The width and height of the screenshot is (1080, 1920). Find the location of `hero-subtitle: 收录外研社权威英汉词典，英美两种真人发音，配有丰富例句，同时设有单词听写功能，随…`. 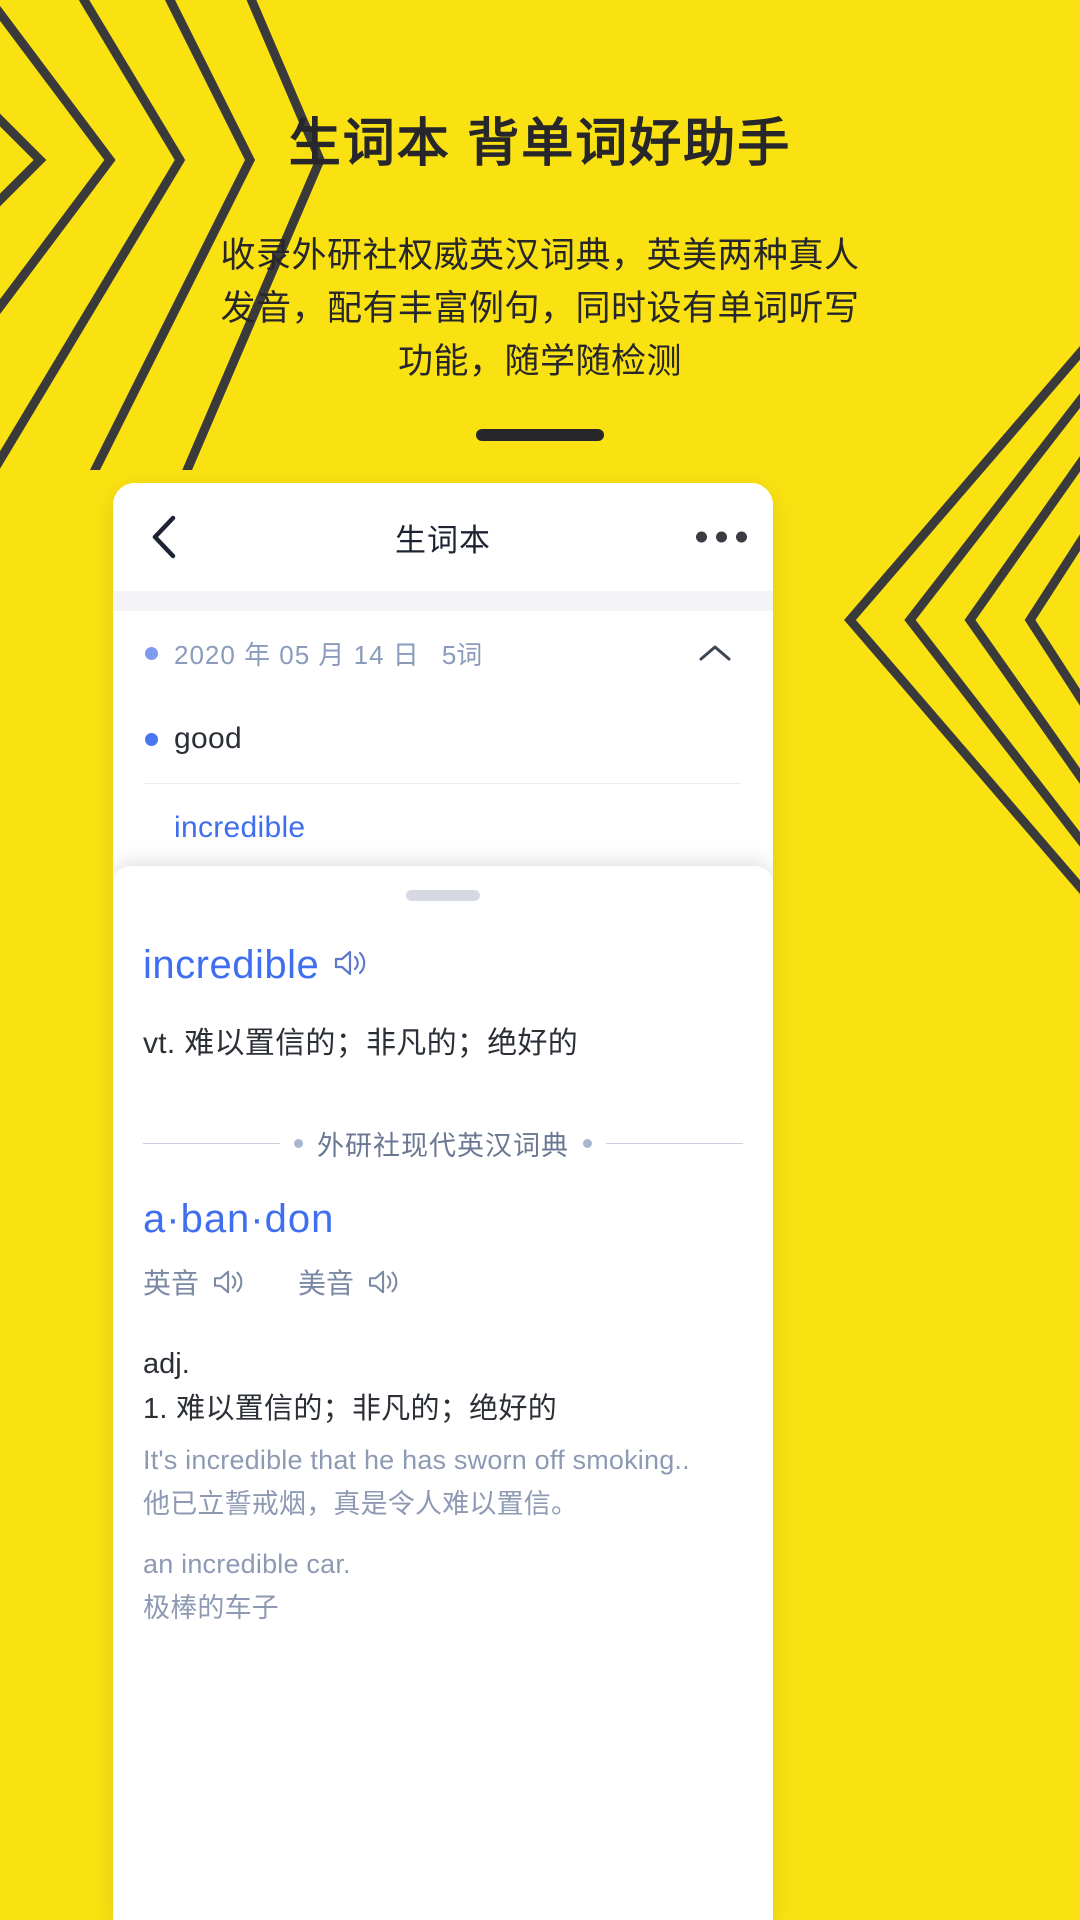

hero-subtitle: 收录外研社权威英汉词典，英美两种真人发音，配有丰富例句，同时设有单词听写功能，随… is located at coordinates (540, 309).